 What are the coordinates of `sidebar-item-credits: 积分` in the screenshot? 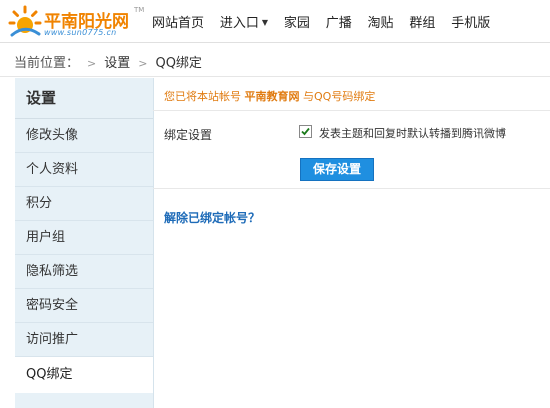 It's located at (84, 204).